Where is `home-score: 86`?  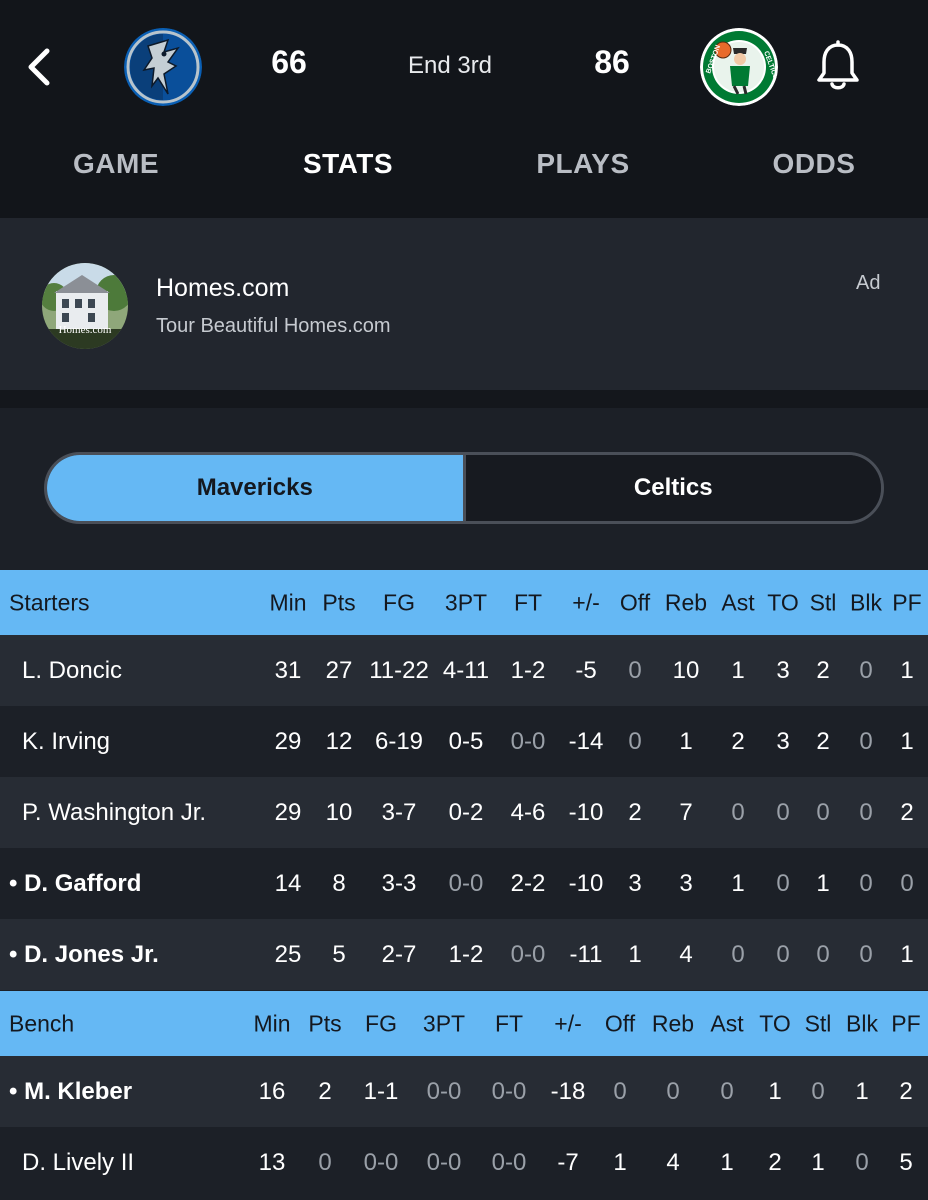 home-score: 86 is located at coordinates (612, 62).